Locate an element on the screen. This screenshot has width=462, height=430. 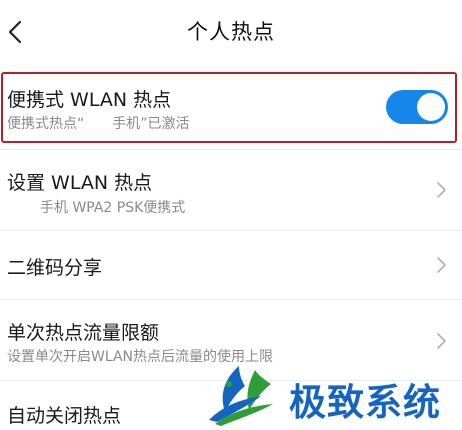
setup-hotspot-title: 设置 WLAN 热点 is located at coordinates (80, 183).